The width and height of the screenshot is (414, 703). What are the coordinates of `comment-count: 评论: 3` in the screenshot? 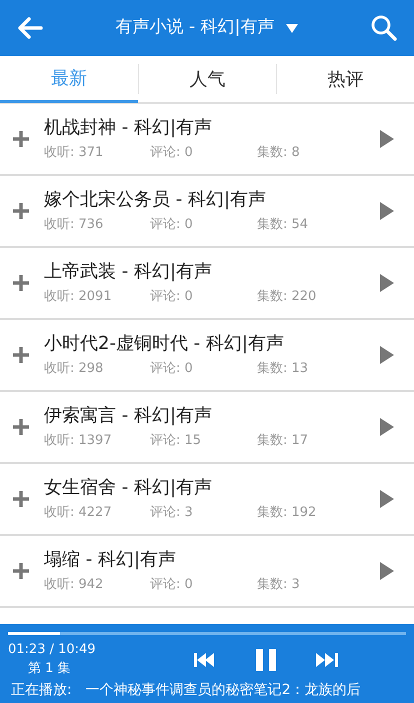 It's located at (172, 513).